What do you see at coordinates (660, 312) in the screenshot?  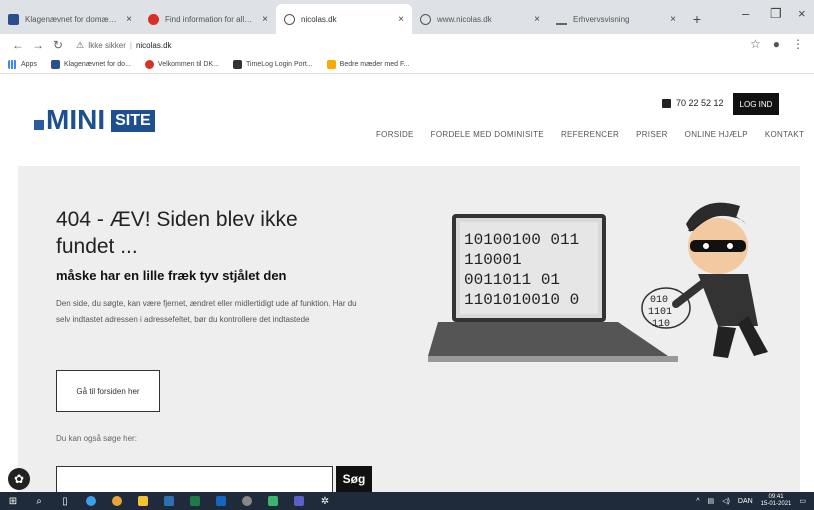 I see `svg-text: 1101` at bounding box center [660, 312].